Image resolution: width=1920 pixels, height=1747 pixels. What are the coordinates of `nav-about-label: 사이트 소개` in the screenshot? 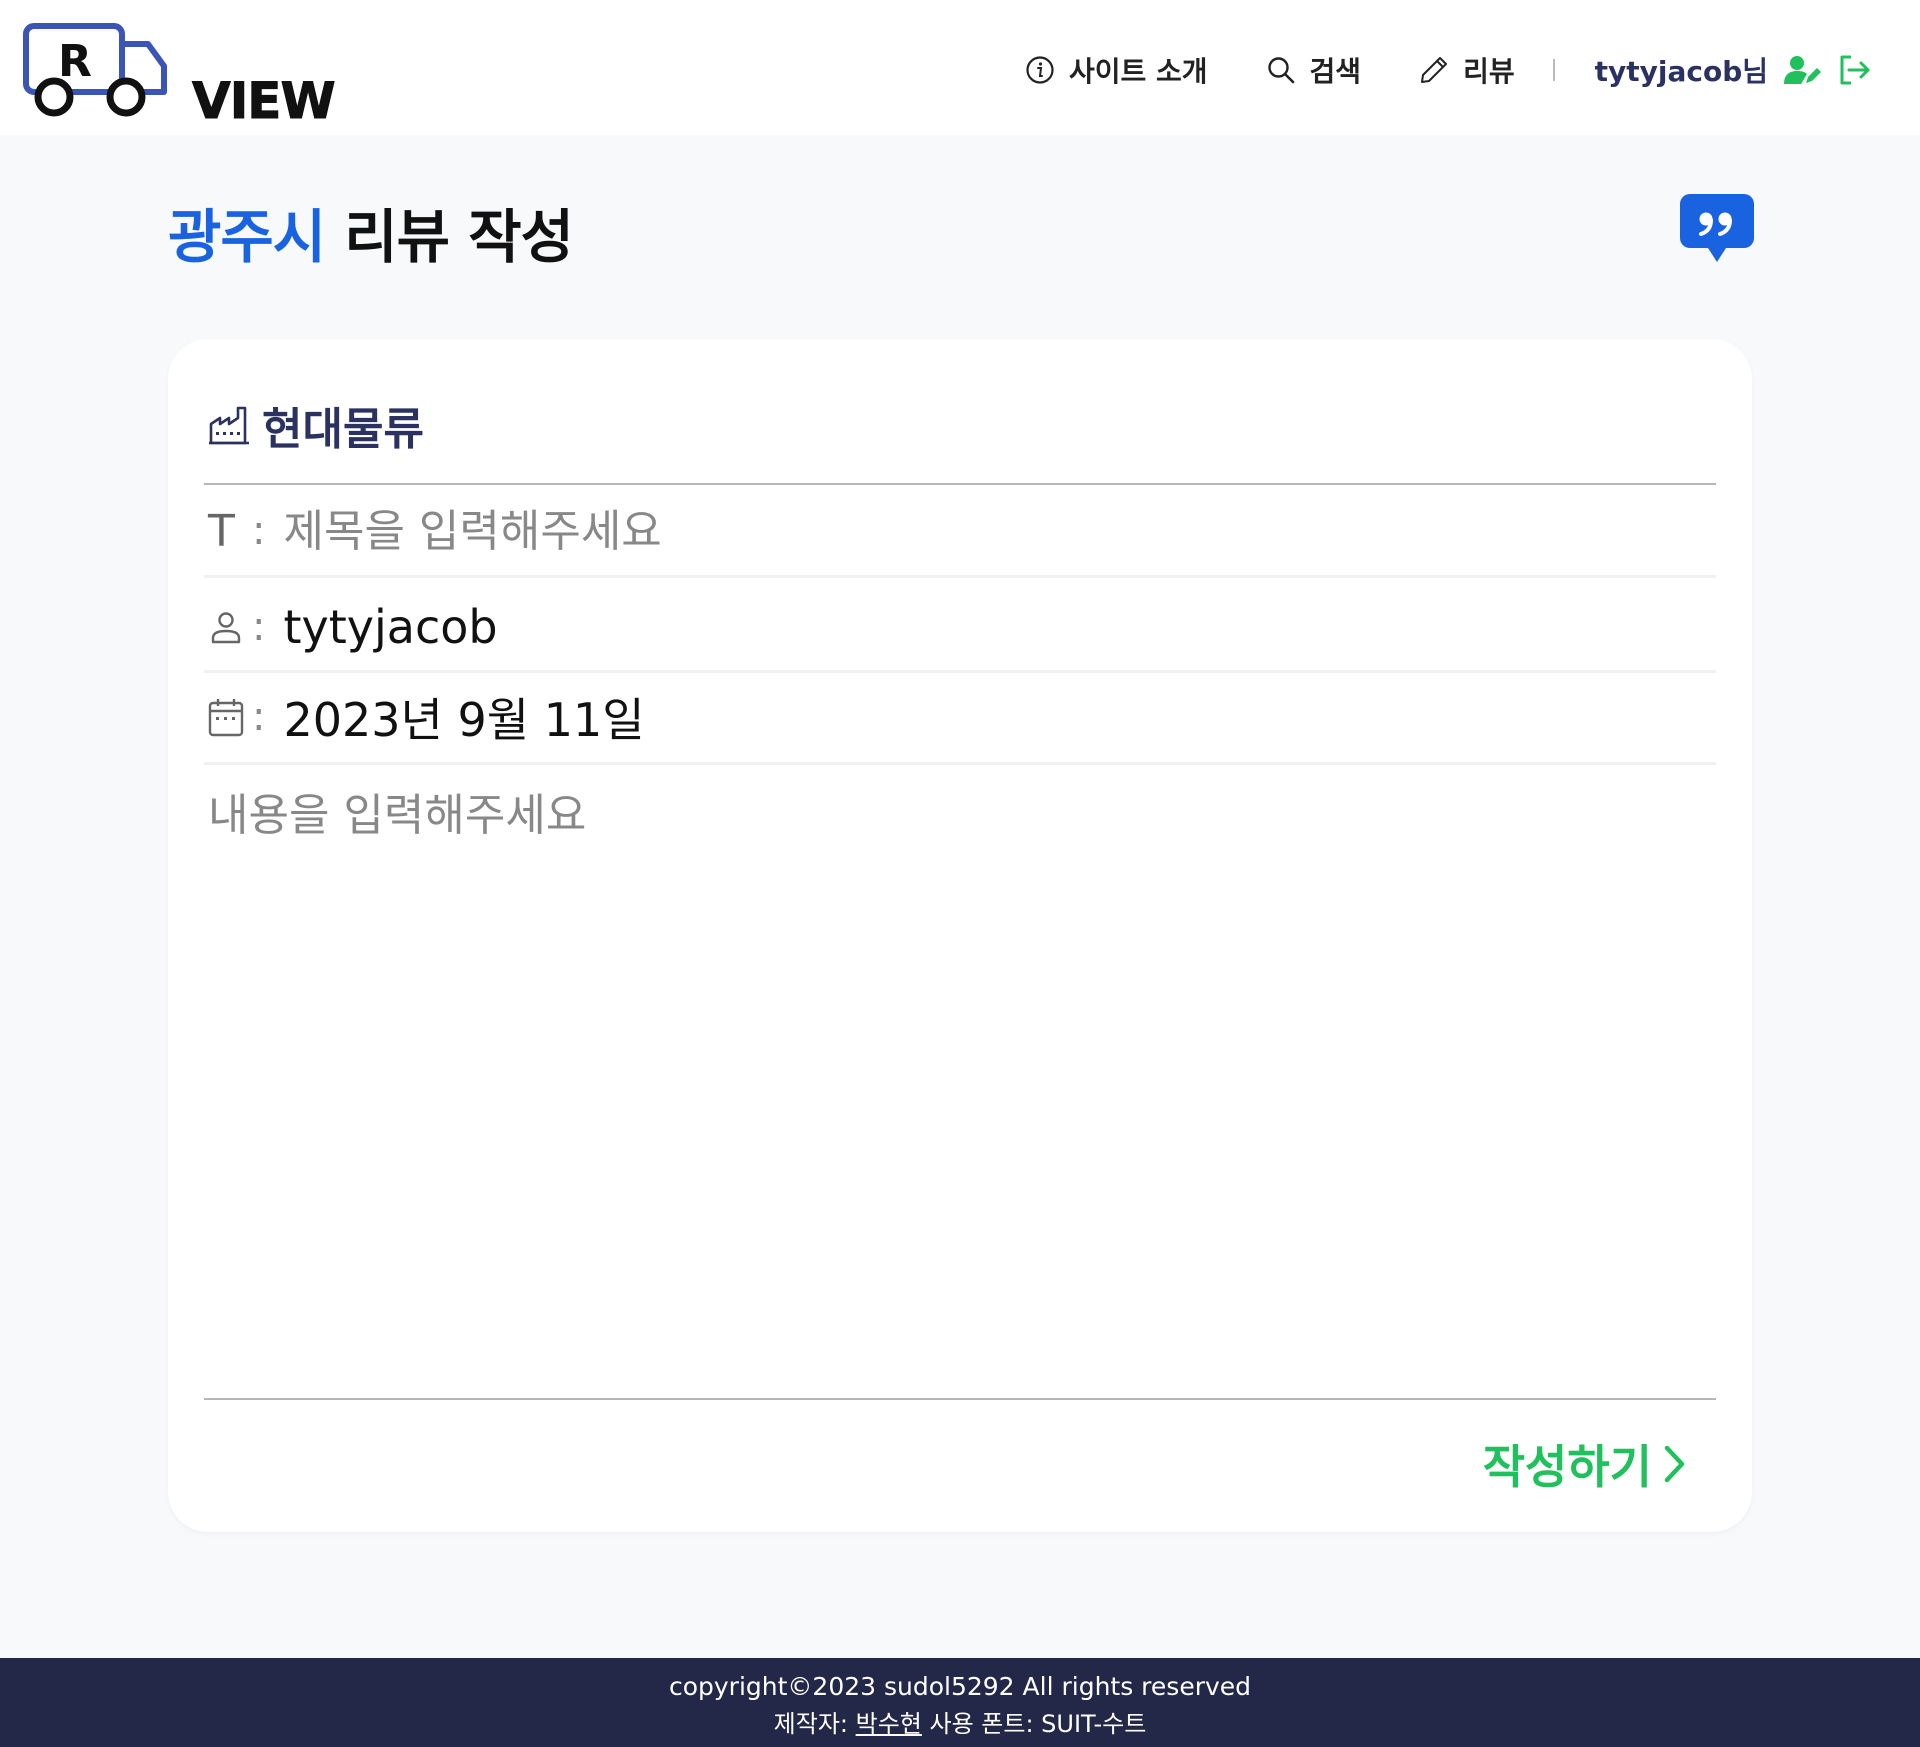 It's located at (1138, 71).